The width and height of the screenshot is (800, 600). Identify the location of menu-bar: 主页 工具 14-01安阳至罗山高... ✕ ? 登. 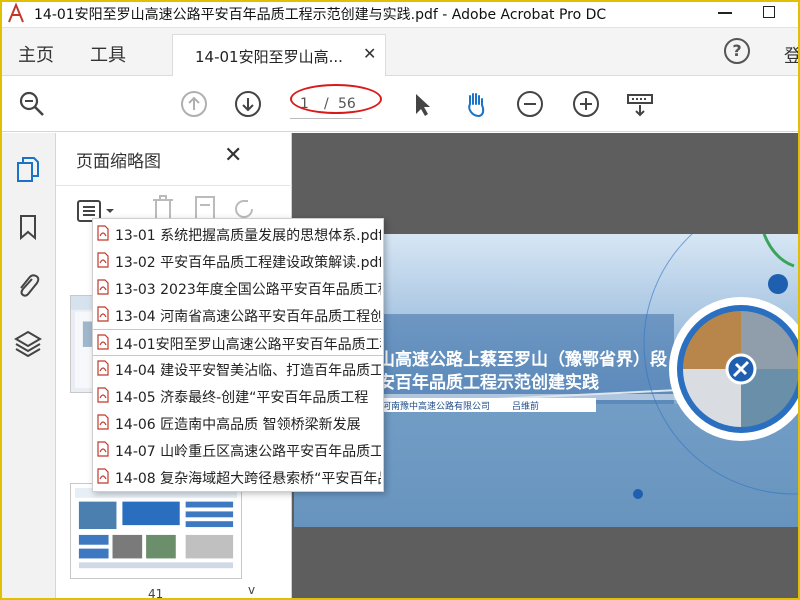
(400, 52).